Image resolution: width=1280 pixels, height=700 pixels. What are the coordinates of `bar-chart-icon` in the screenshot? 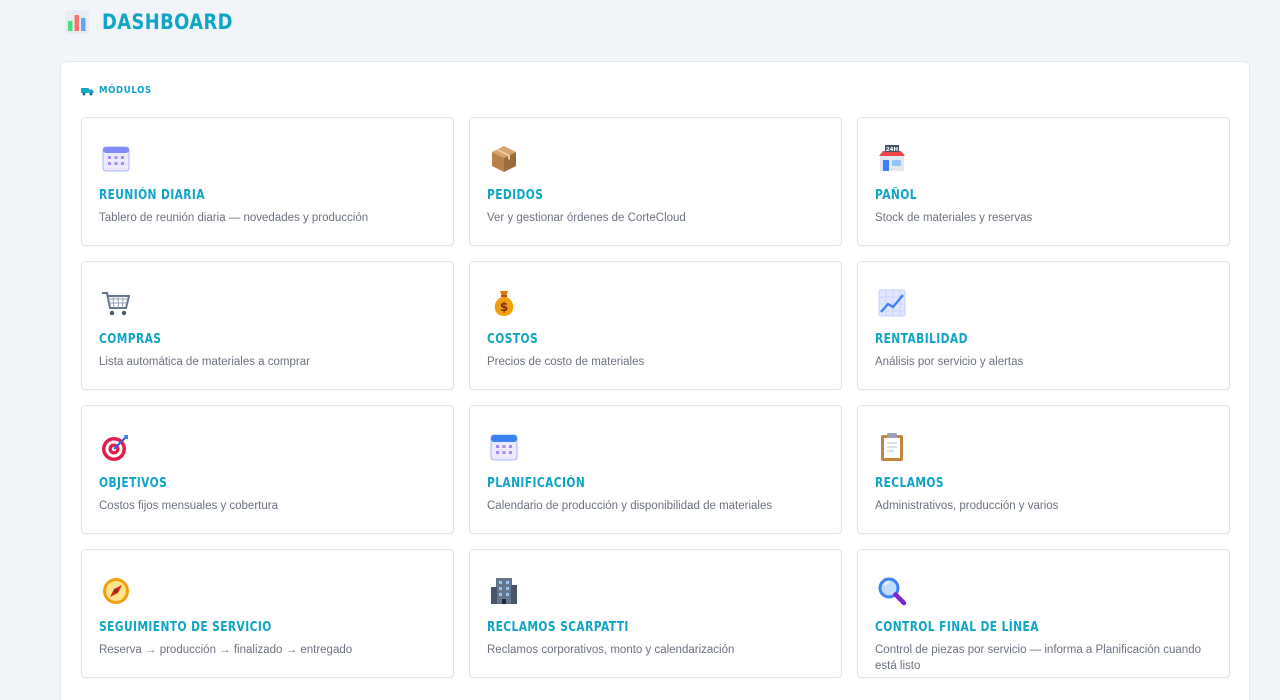 It's located at (77, 22).